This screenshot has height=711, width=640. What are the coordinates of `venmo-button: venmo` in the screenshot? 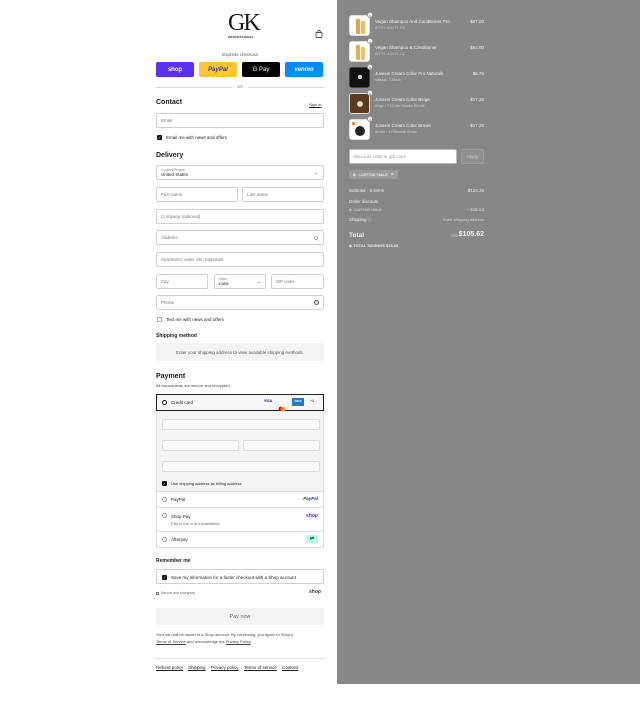 It's located at (304, 69).